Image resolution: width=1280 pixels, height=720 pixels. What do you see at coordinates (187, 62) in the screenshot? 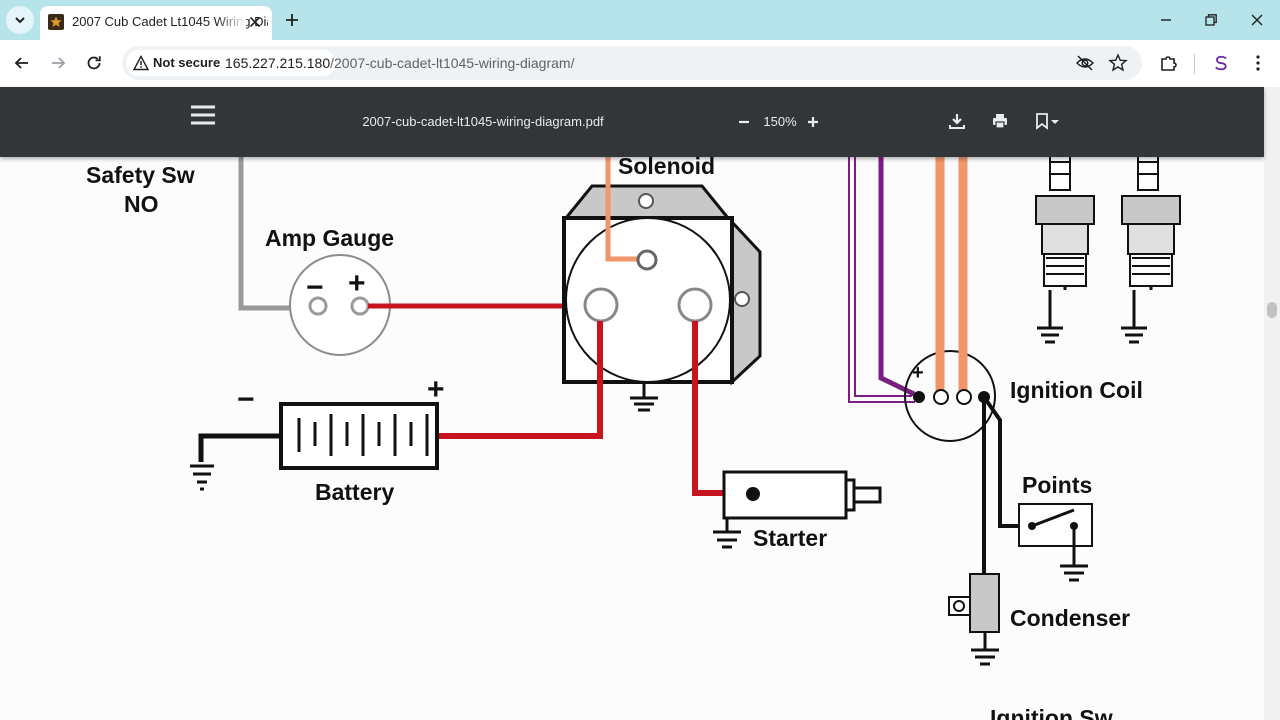
I see `security-label: Not secure` at bounding box center [187, 62].